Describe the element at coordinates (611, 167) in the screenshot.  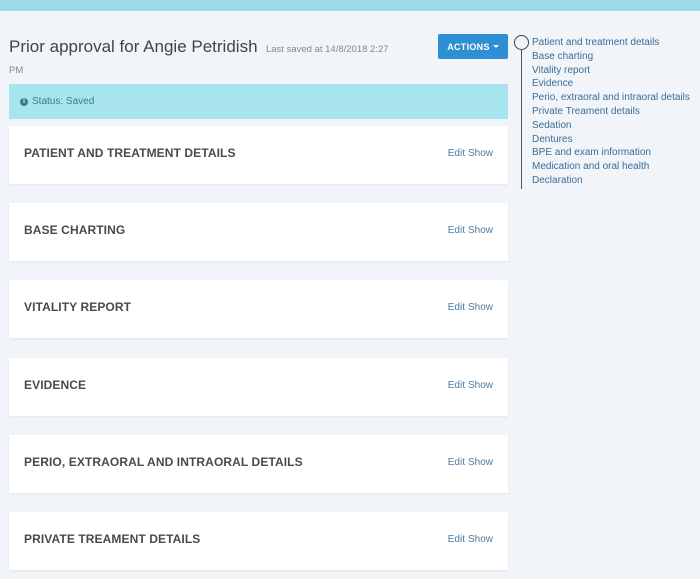
I see `toc-link: Medication and oral health` at that location.